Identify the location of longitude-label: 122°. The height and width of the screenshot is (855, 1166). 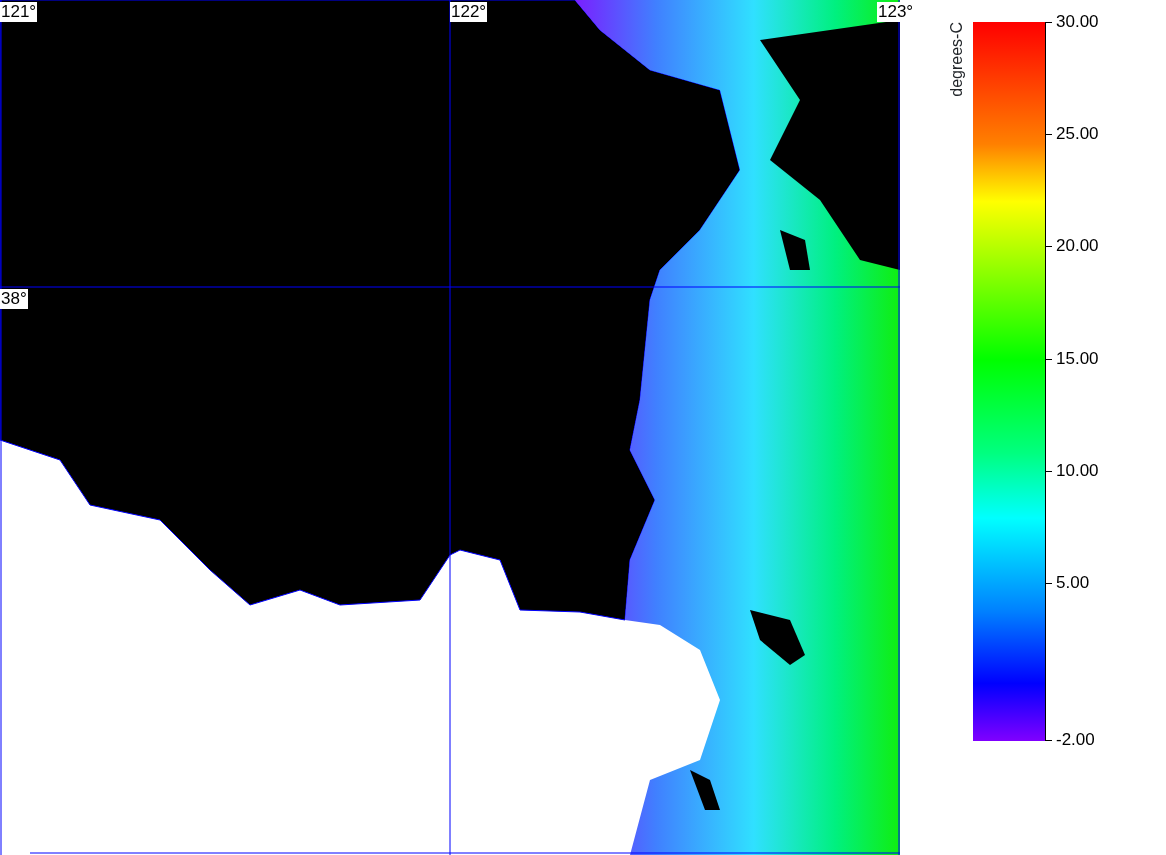
(469, 12).